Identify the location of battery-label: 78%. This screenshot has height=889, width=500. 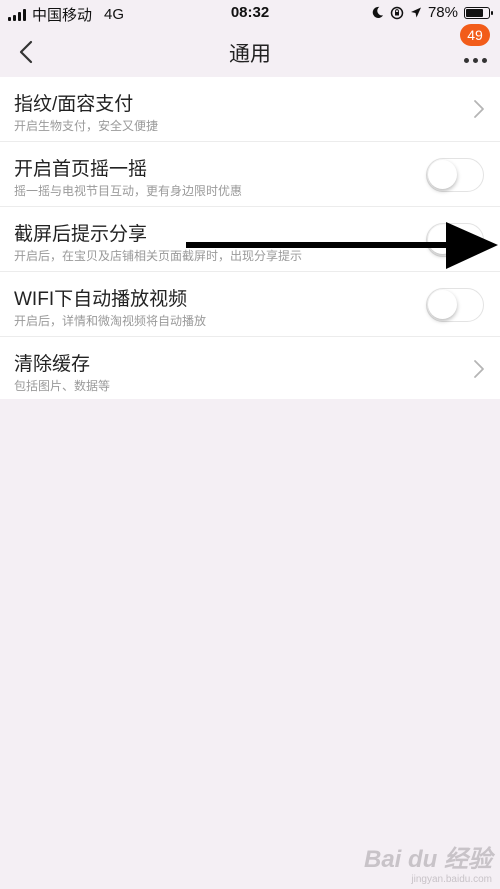
(442, 12).